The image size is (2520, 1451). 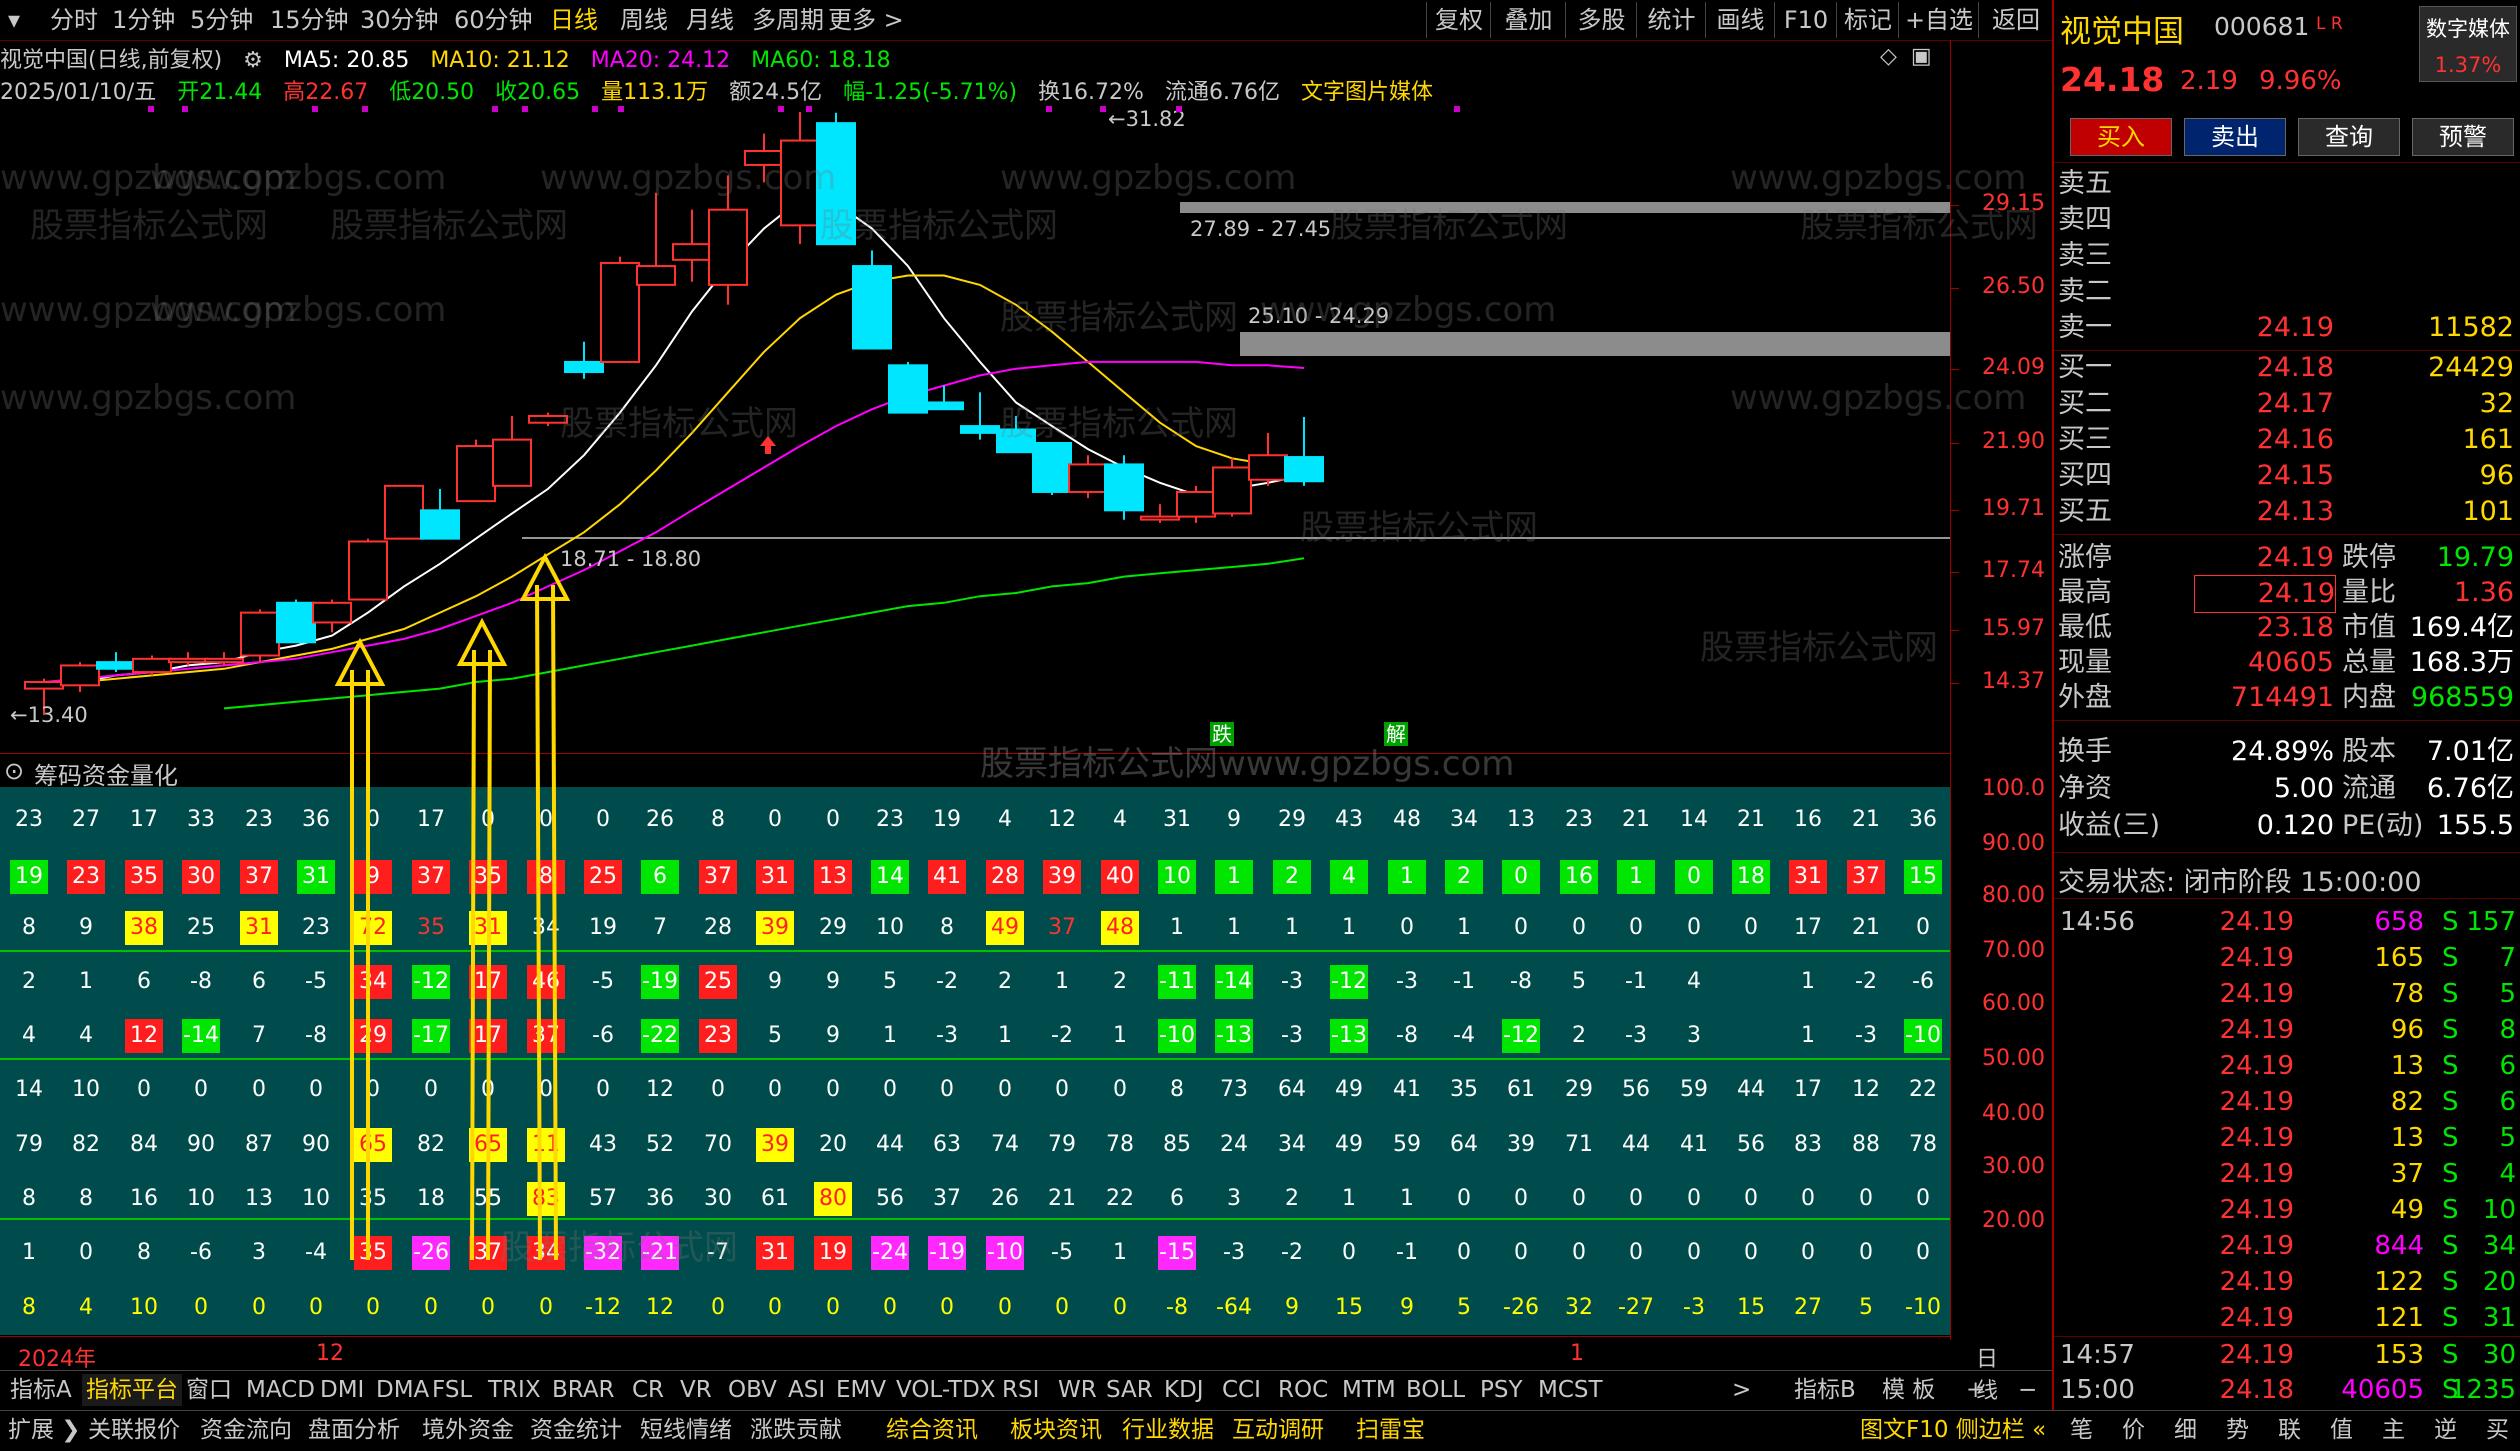 I want to click on indicator-tab-20: ROC, so click(x=1303, y=1390).